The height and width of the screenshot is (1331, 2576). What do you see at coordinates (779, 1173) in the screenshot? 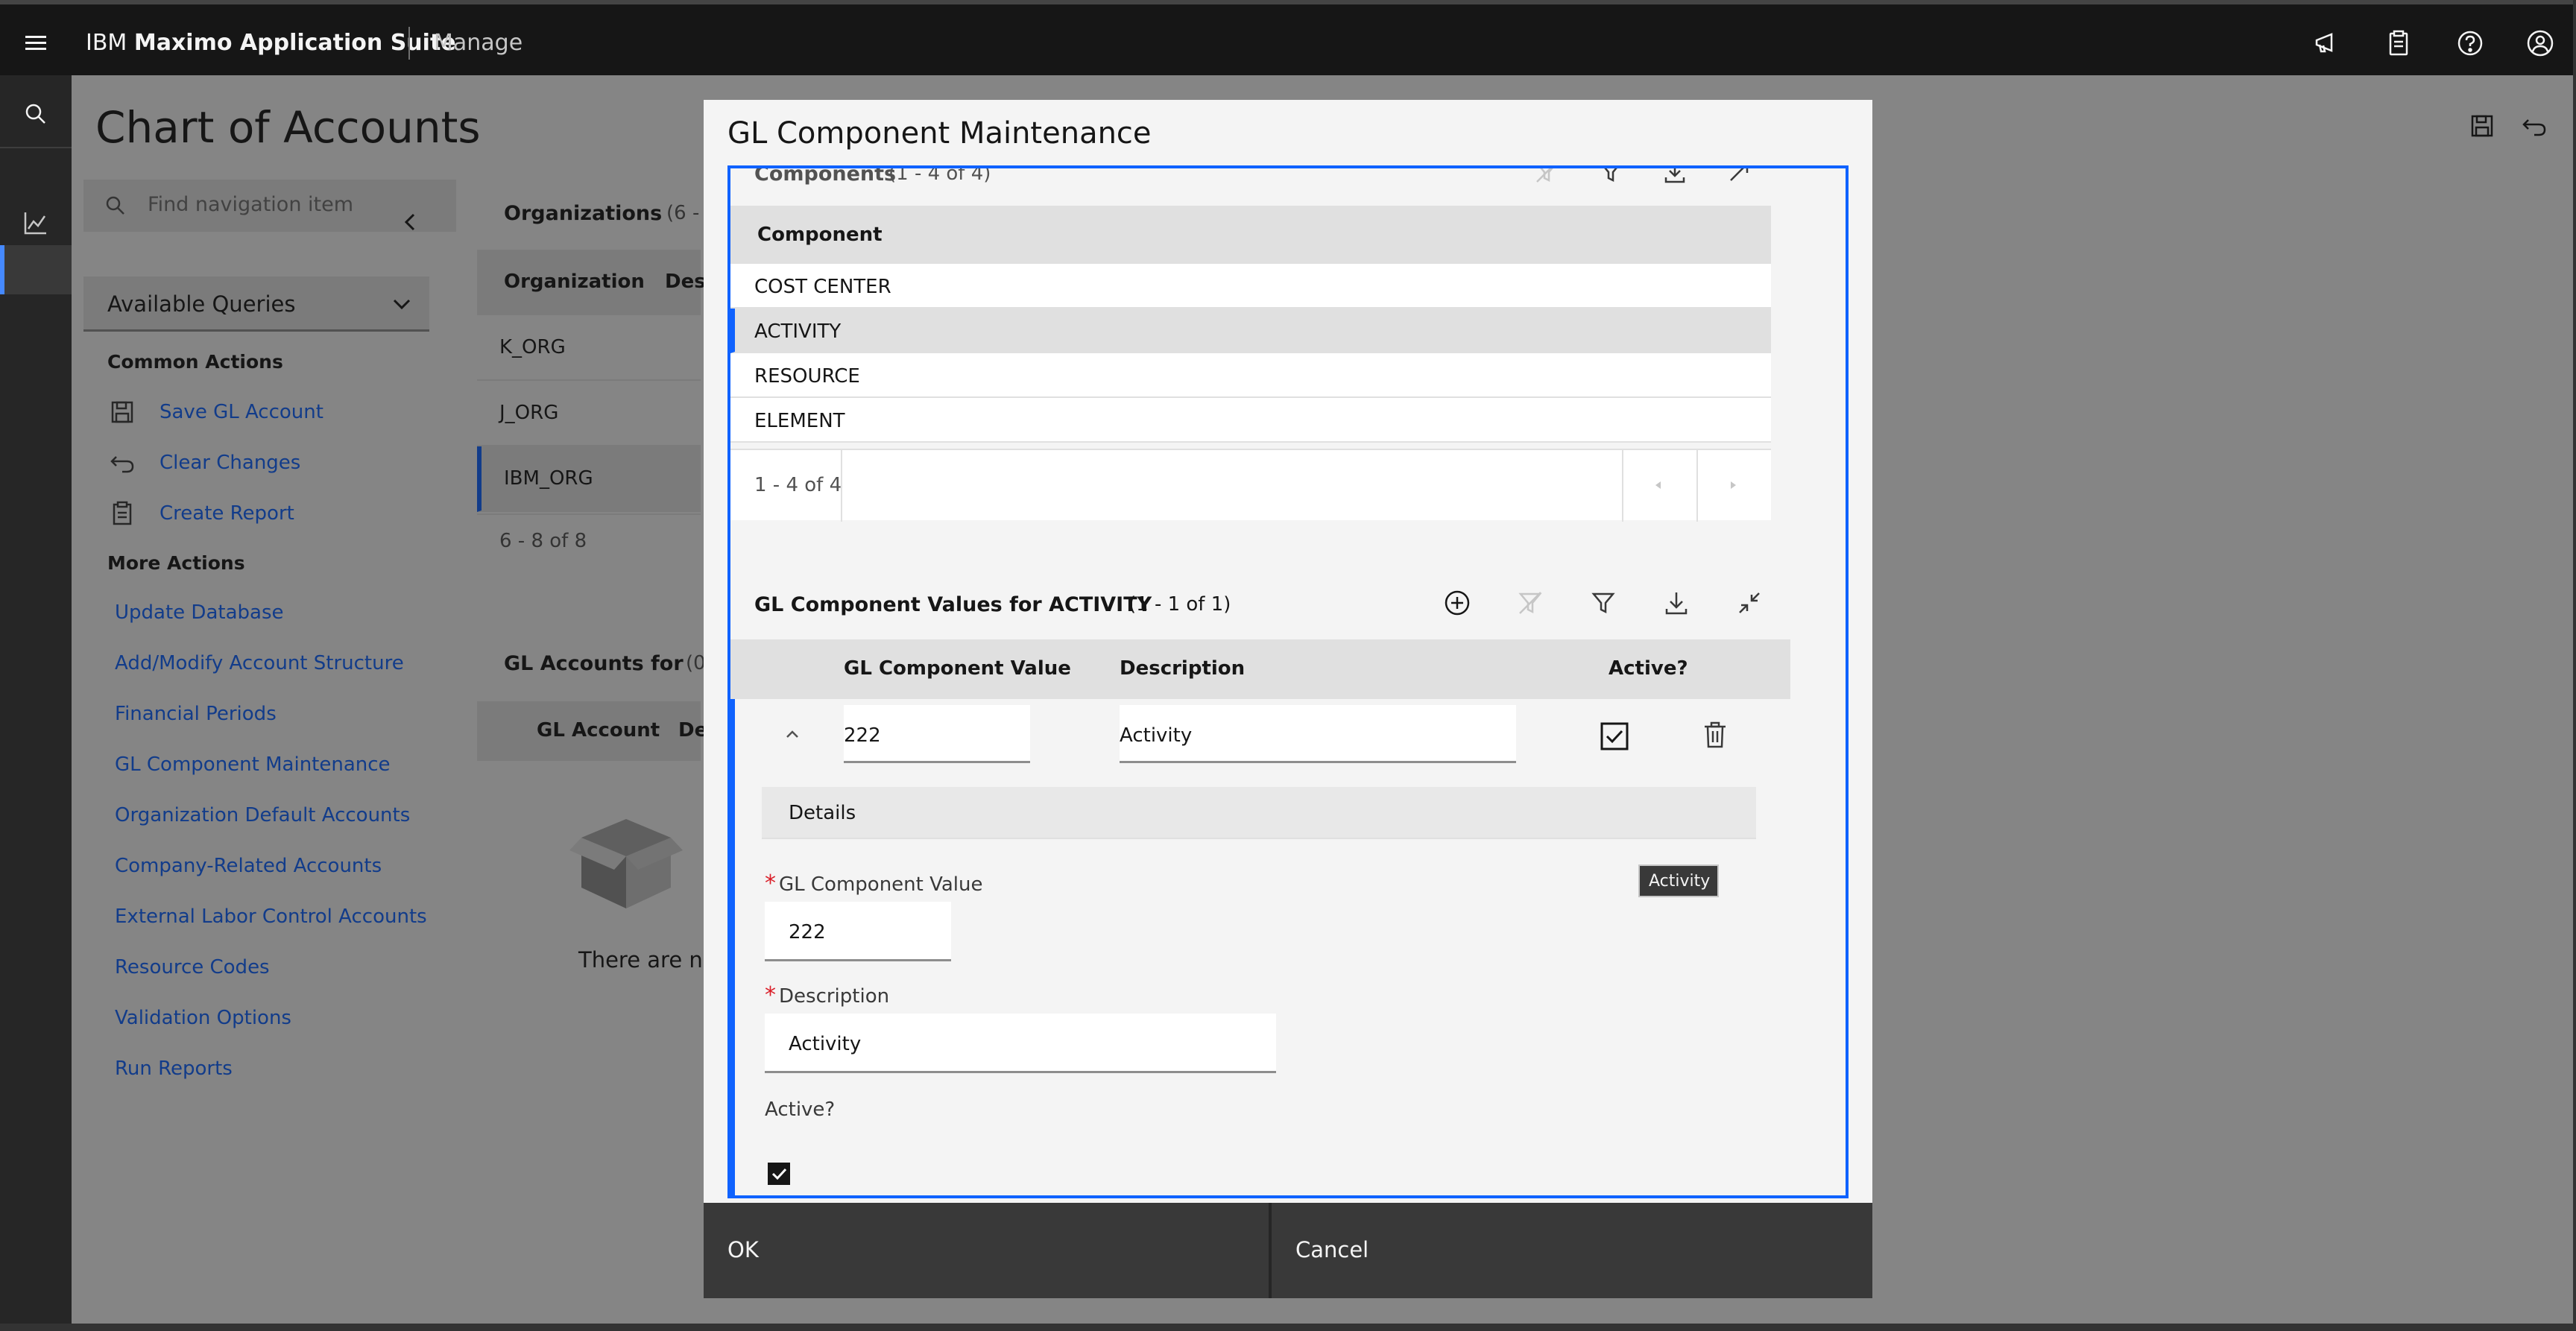
I see `detail-active-checkbox` at bounding box center [779, 1173].